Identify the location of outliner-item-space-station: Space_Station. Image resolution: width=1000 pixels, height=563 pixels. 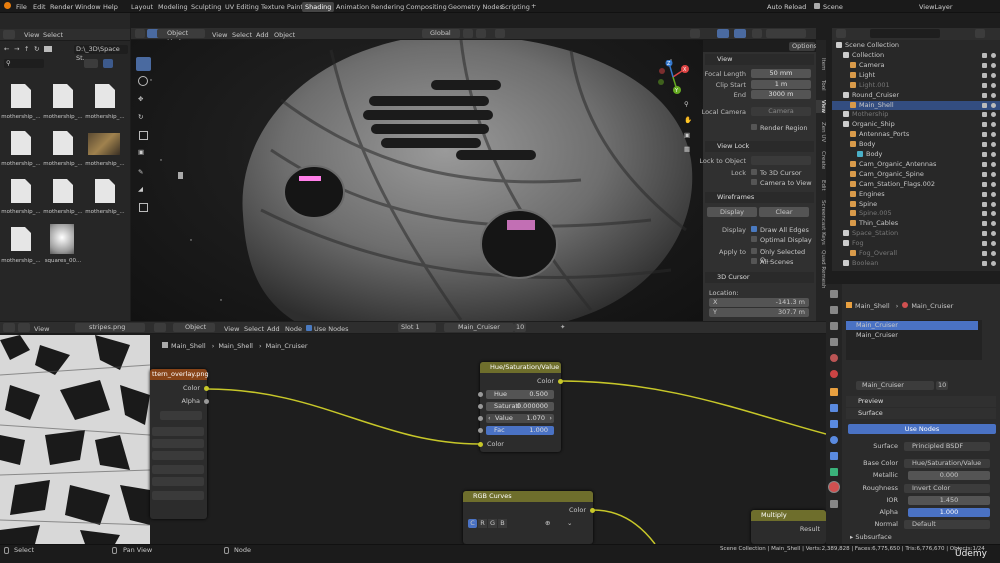
(916, 233).